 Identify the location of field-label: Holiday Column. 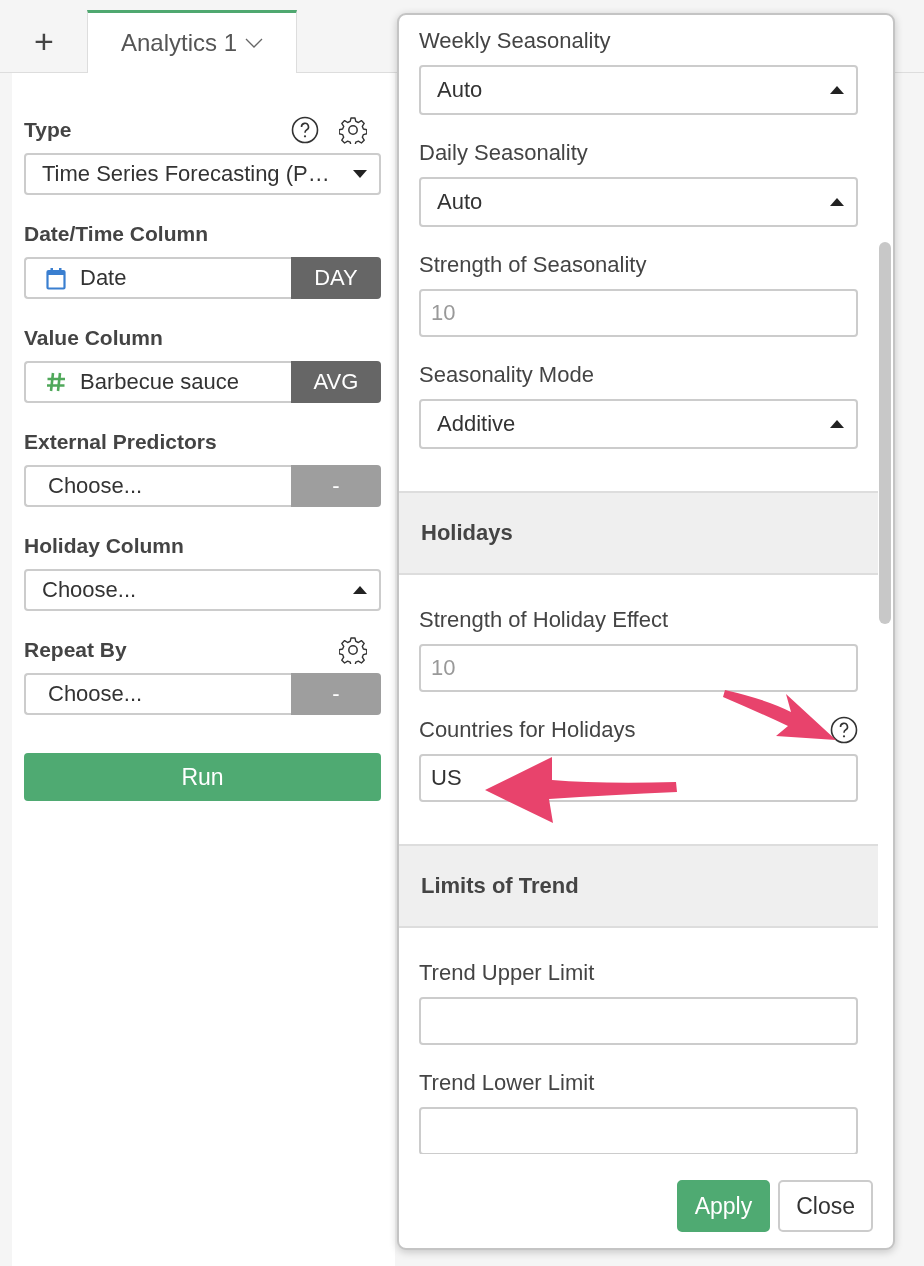
(104, 546).